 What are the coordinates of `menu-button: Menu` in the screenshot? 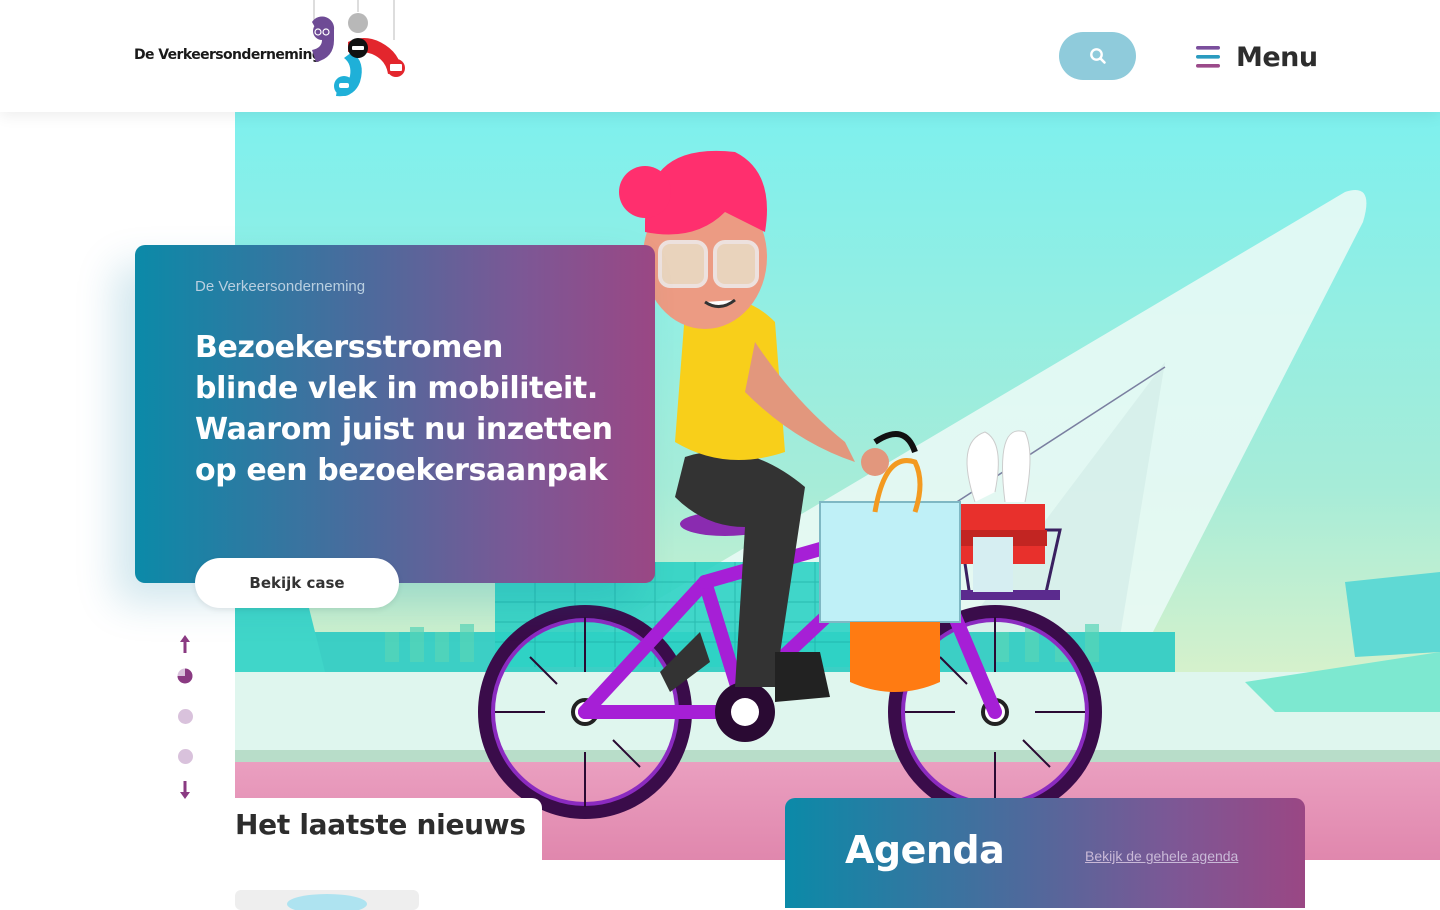 It's located at (1257, 57).